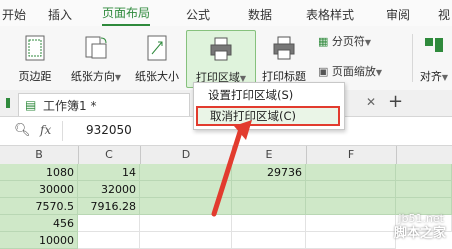 This screenshot has height=249, width=452. Describe the element at coordinates (434, 45) in the screenshot. I see `align-icon` at that location.